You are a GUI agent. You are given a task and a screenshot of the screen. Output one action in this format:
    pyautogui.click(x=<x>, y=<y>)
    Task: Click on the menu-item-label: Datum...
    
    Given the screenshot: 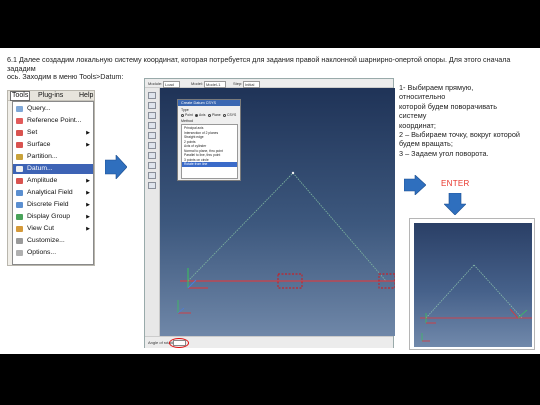 What is the action you would take?
    pyautogui.click(x=40, y=168)
    